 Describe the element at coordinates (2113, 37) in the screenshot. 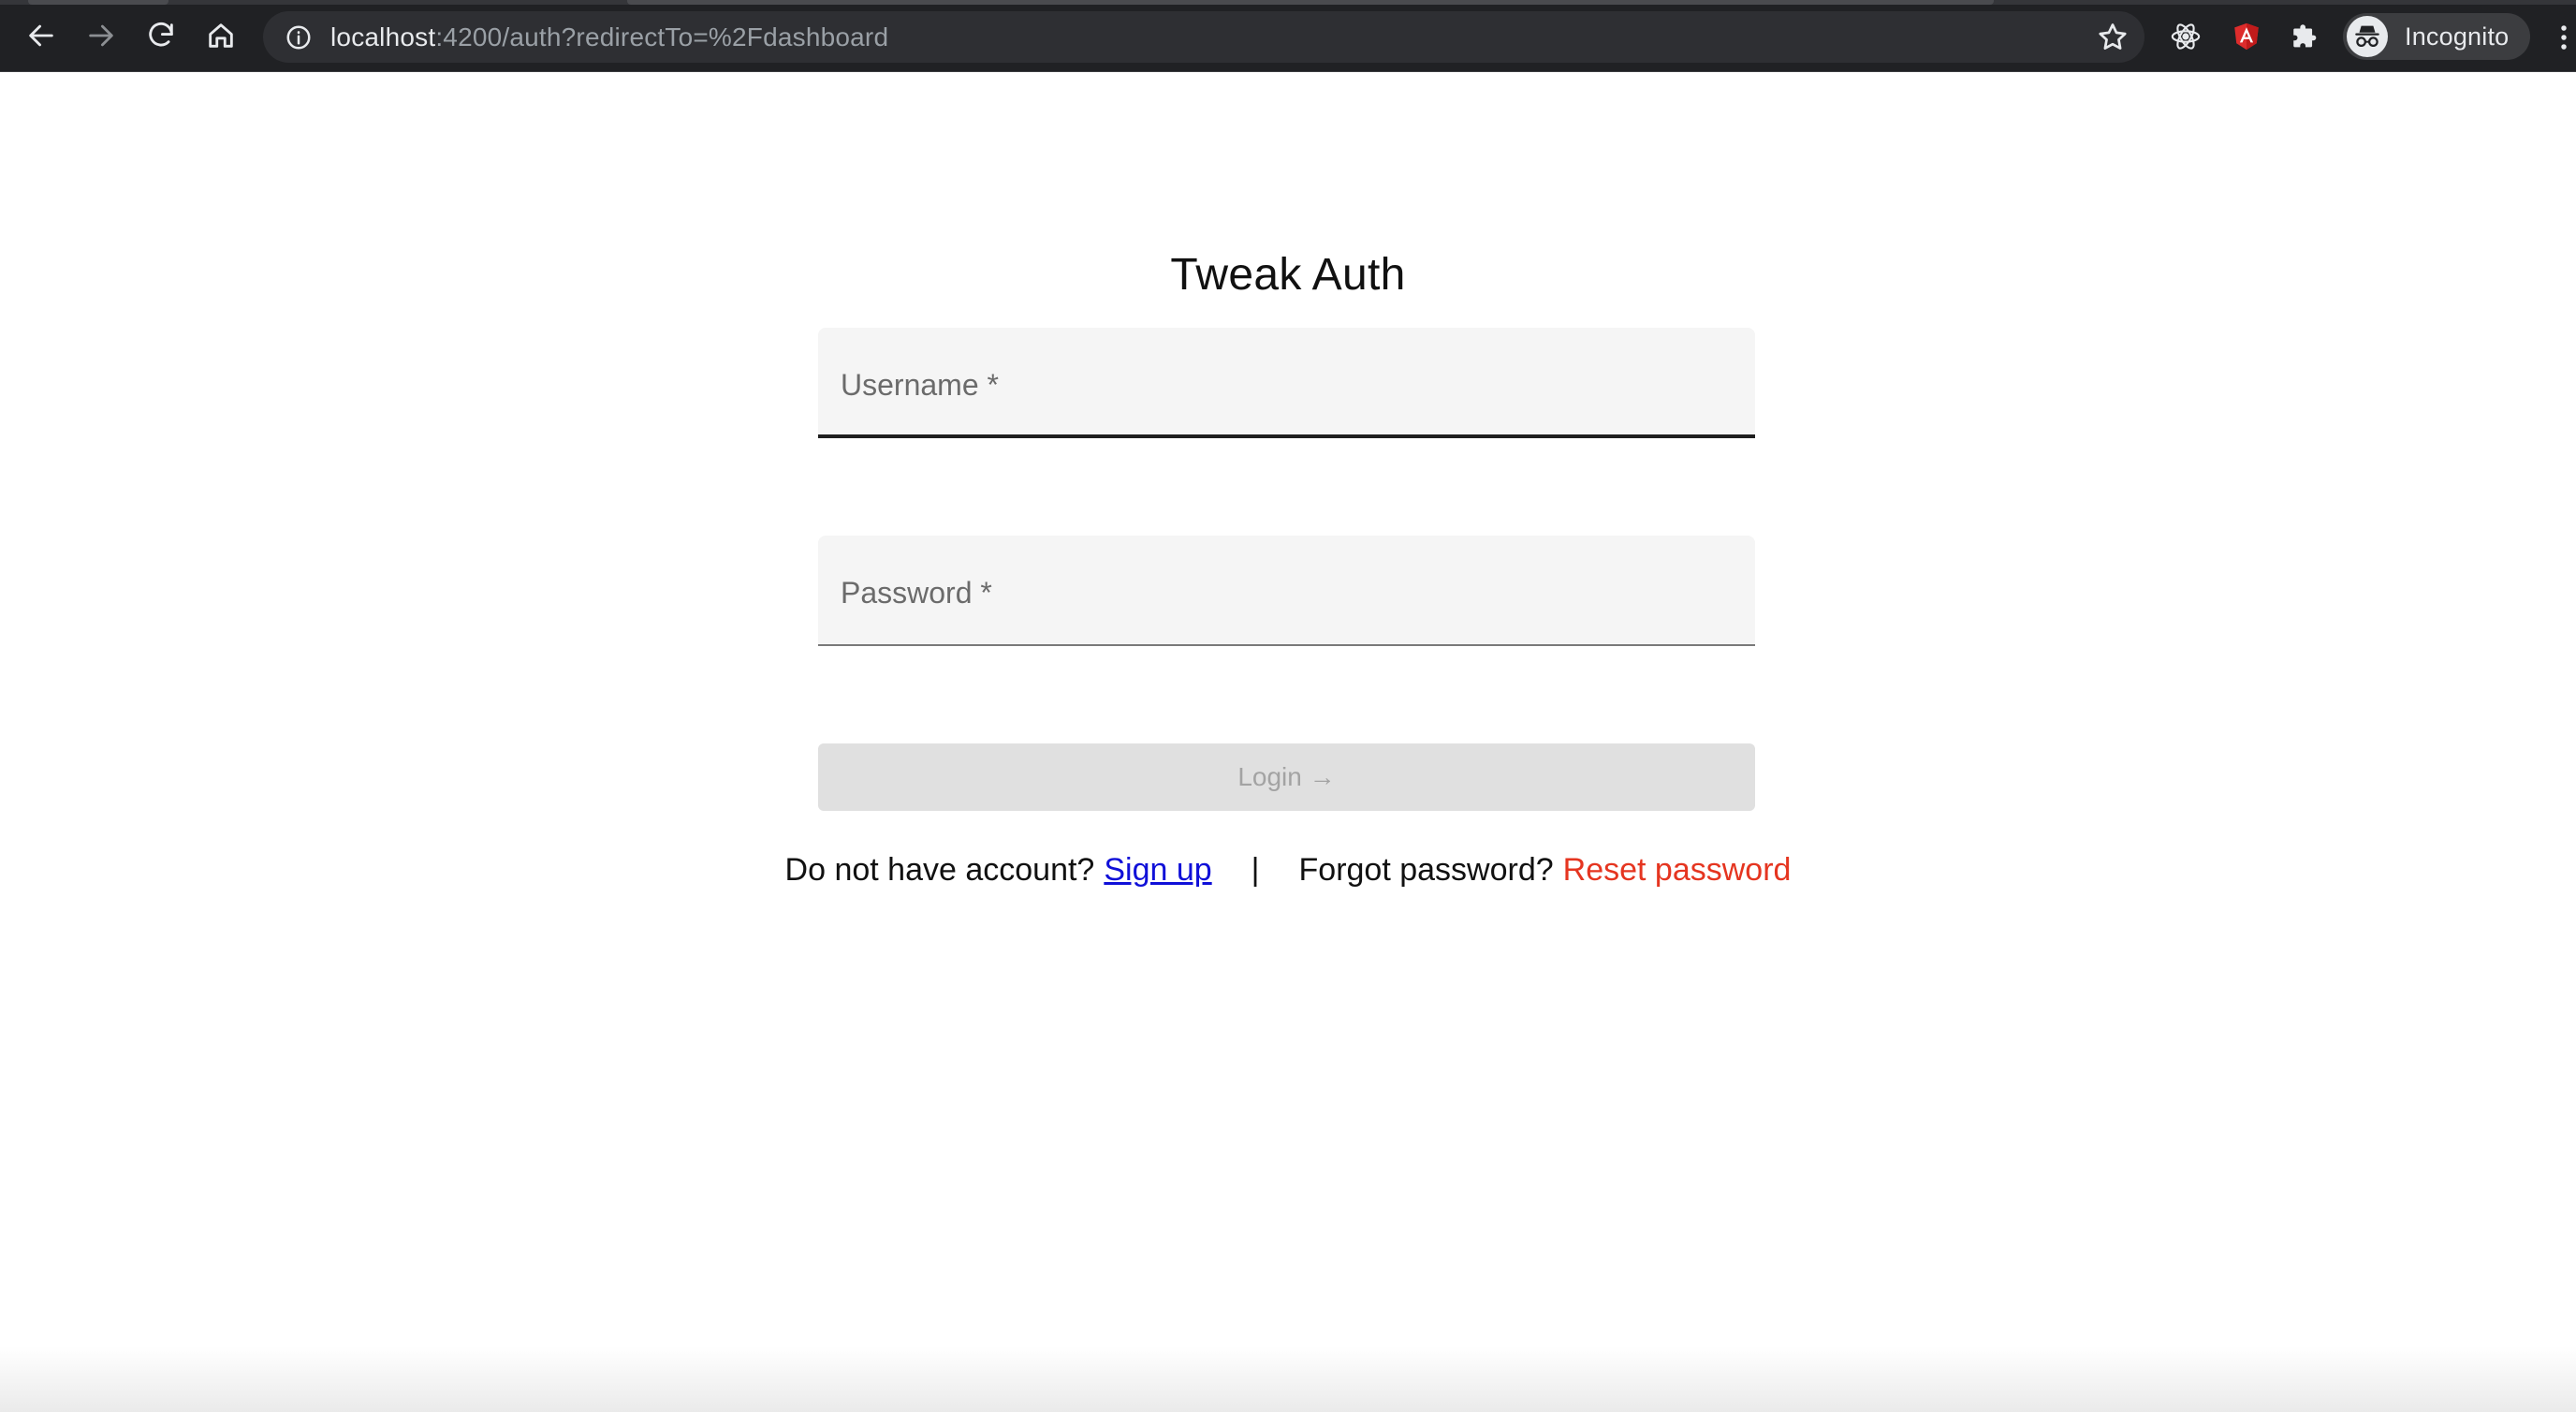

I see `star-icon` at that location.